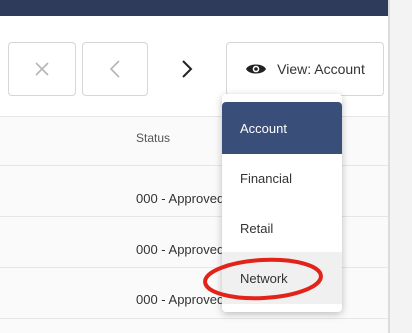  Describe the element at coordinates (256, 69) in the screenshot. I see `eye-icon` at that location.